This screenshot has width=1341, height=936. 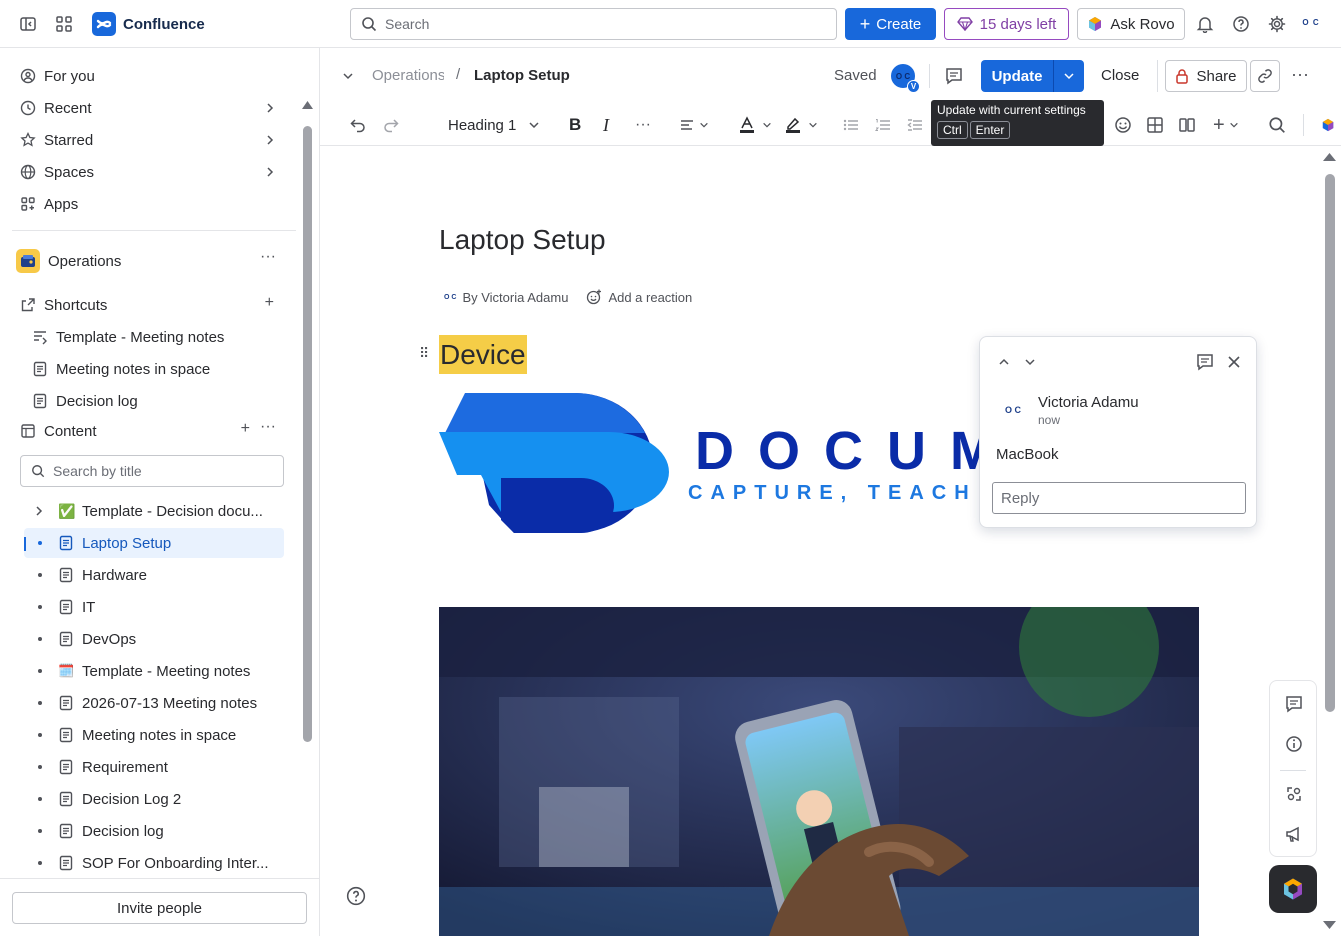 I want to click on rovo-icon, so click(x=1328, y=125).